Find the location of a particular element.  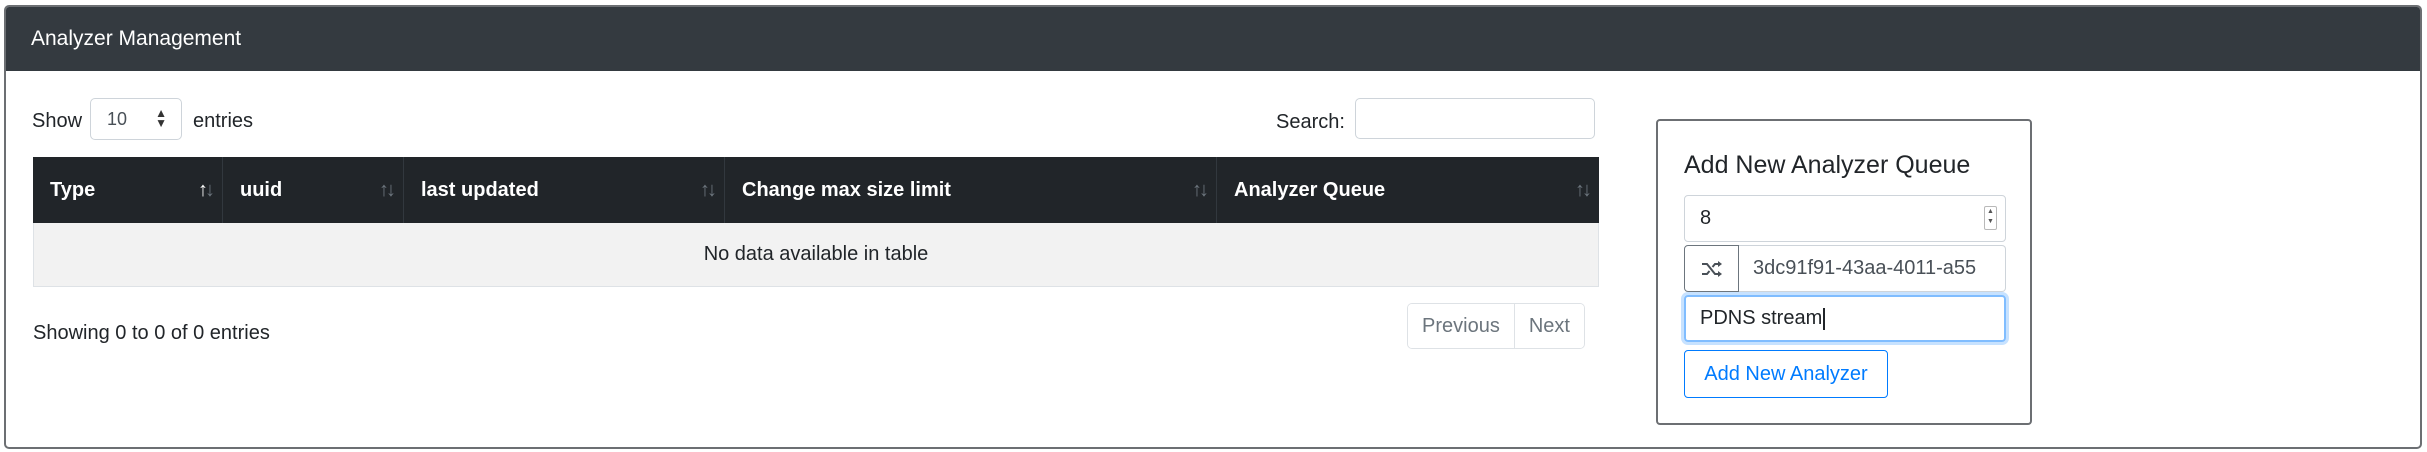

empty-table-message: No data available in table is located at coordinates (816, 255).